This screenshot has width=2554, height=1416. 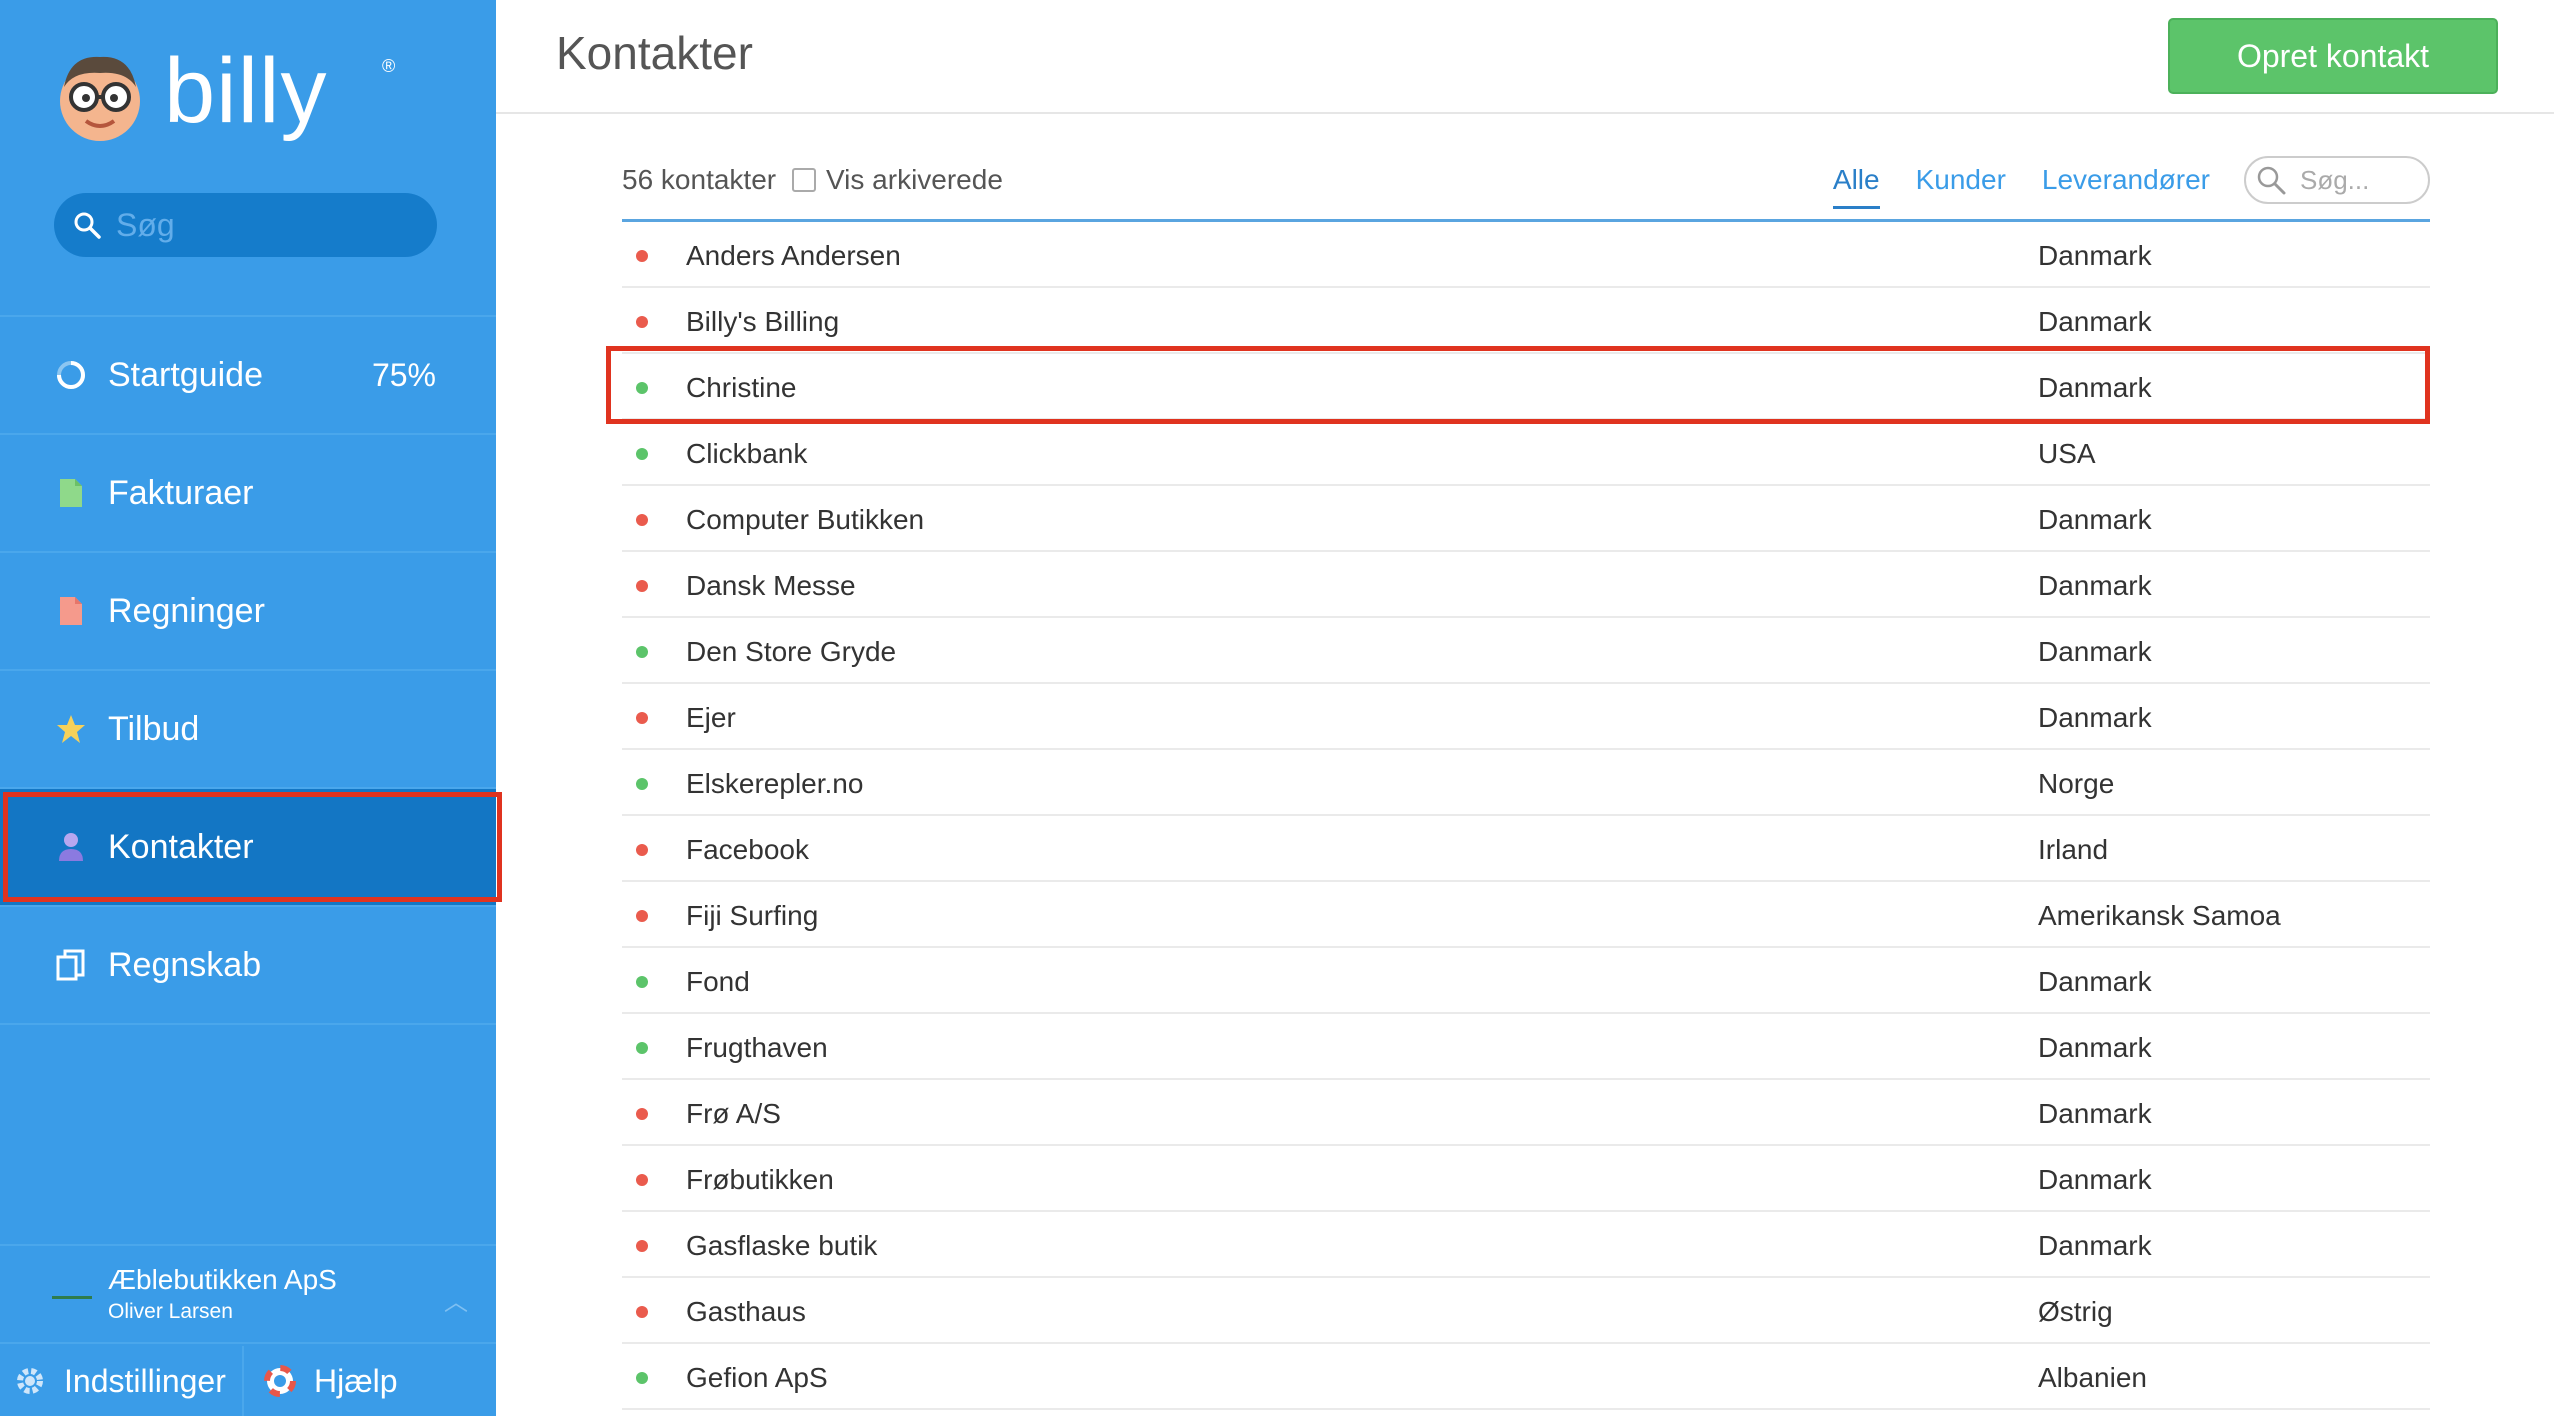 What do you see at coordinates (2076, 783) in the screenshot?
I see `contact-country: Norge` at bounding box center [2076, 783].